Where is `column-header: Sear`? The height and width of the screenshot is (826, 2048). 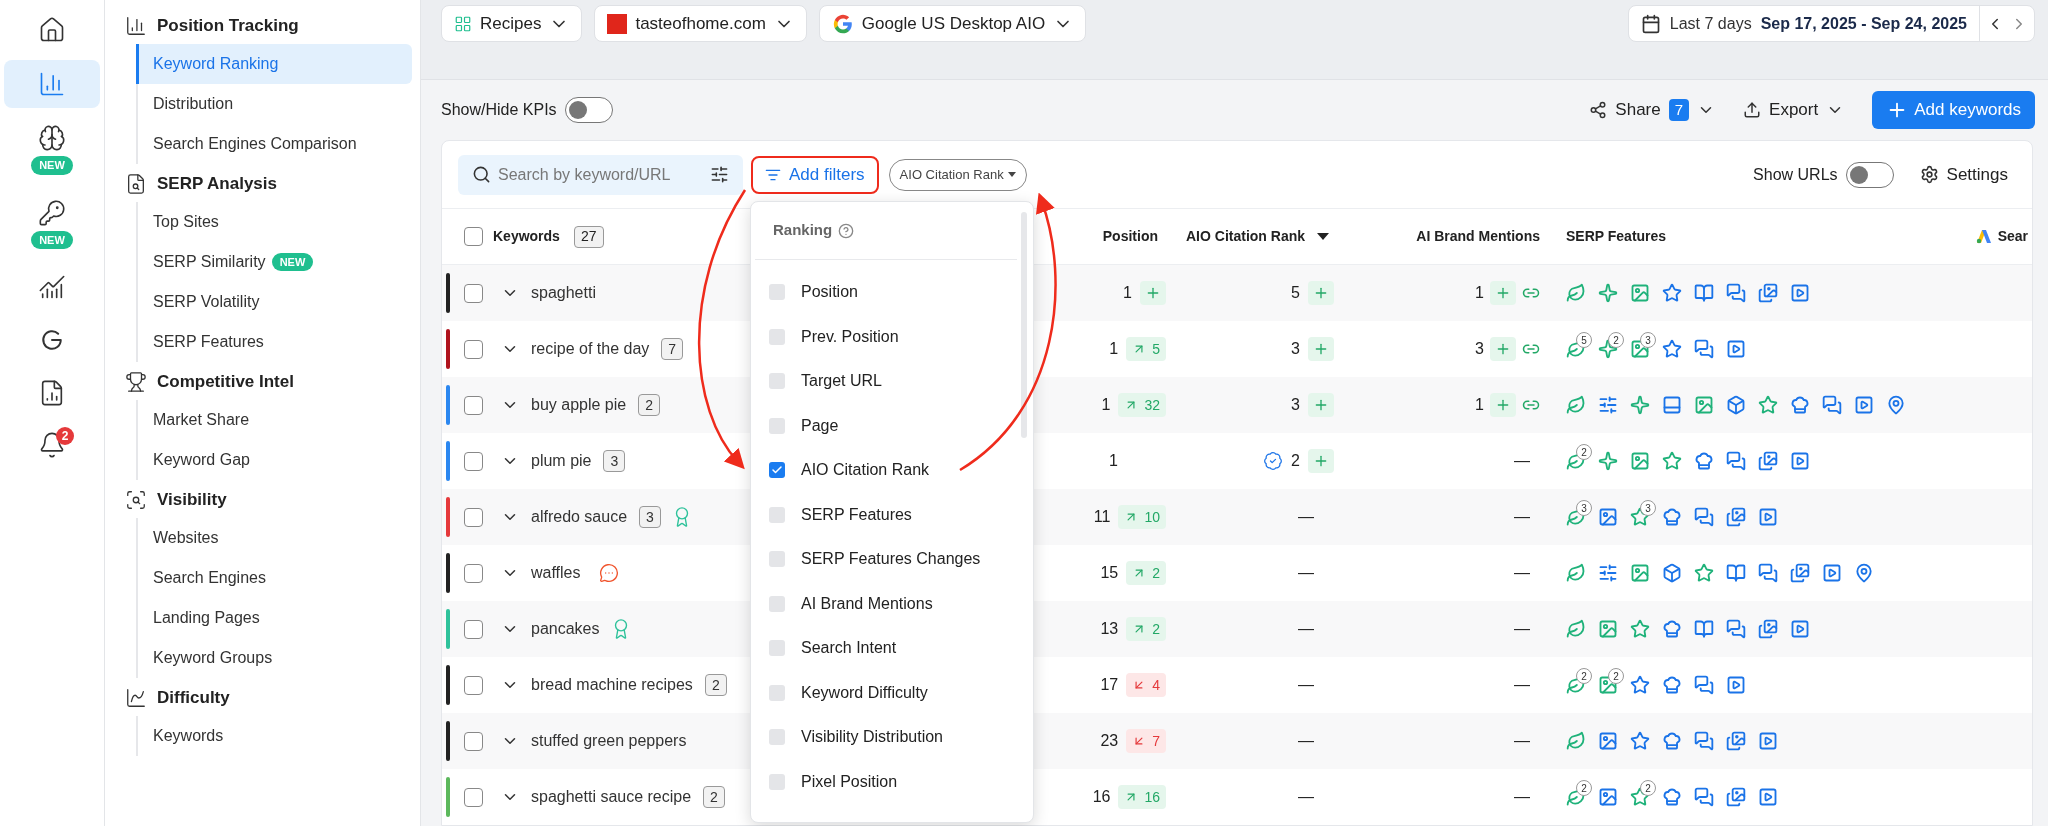 column-header: Sear is located at coordinates (2012, 236).